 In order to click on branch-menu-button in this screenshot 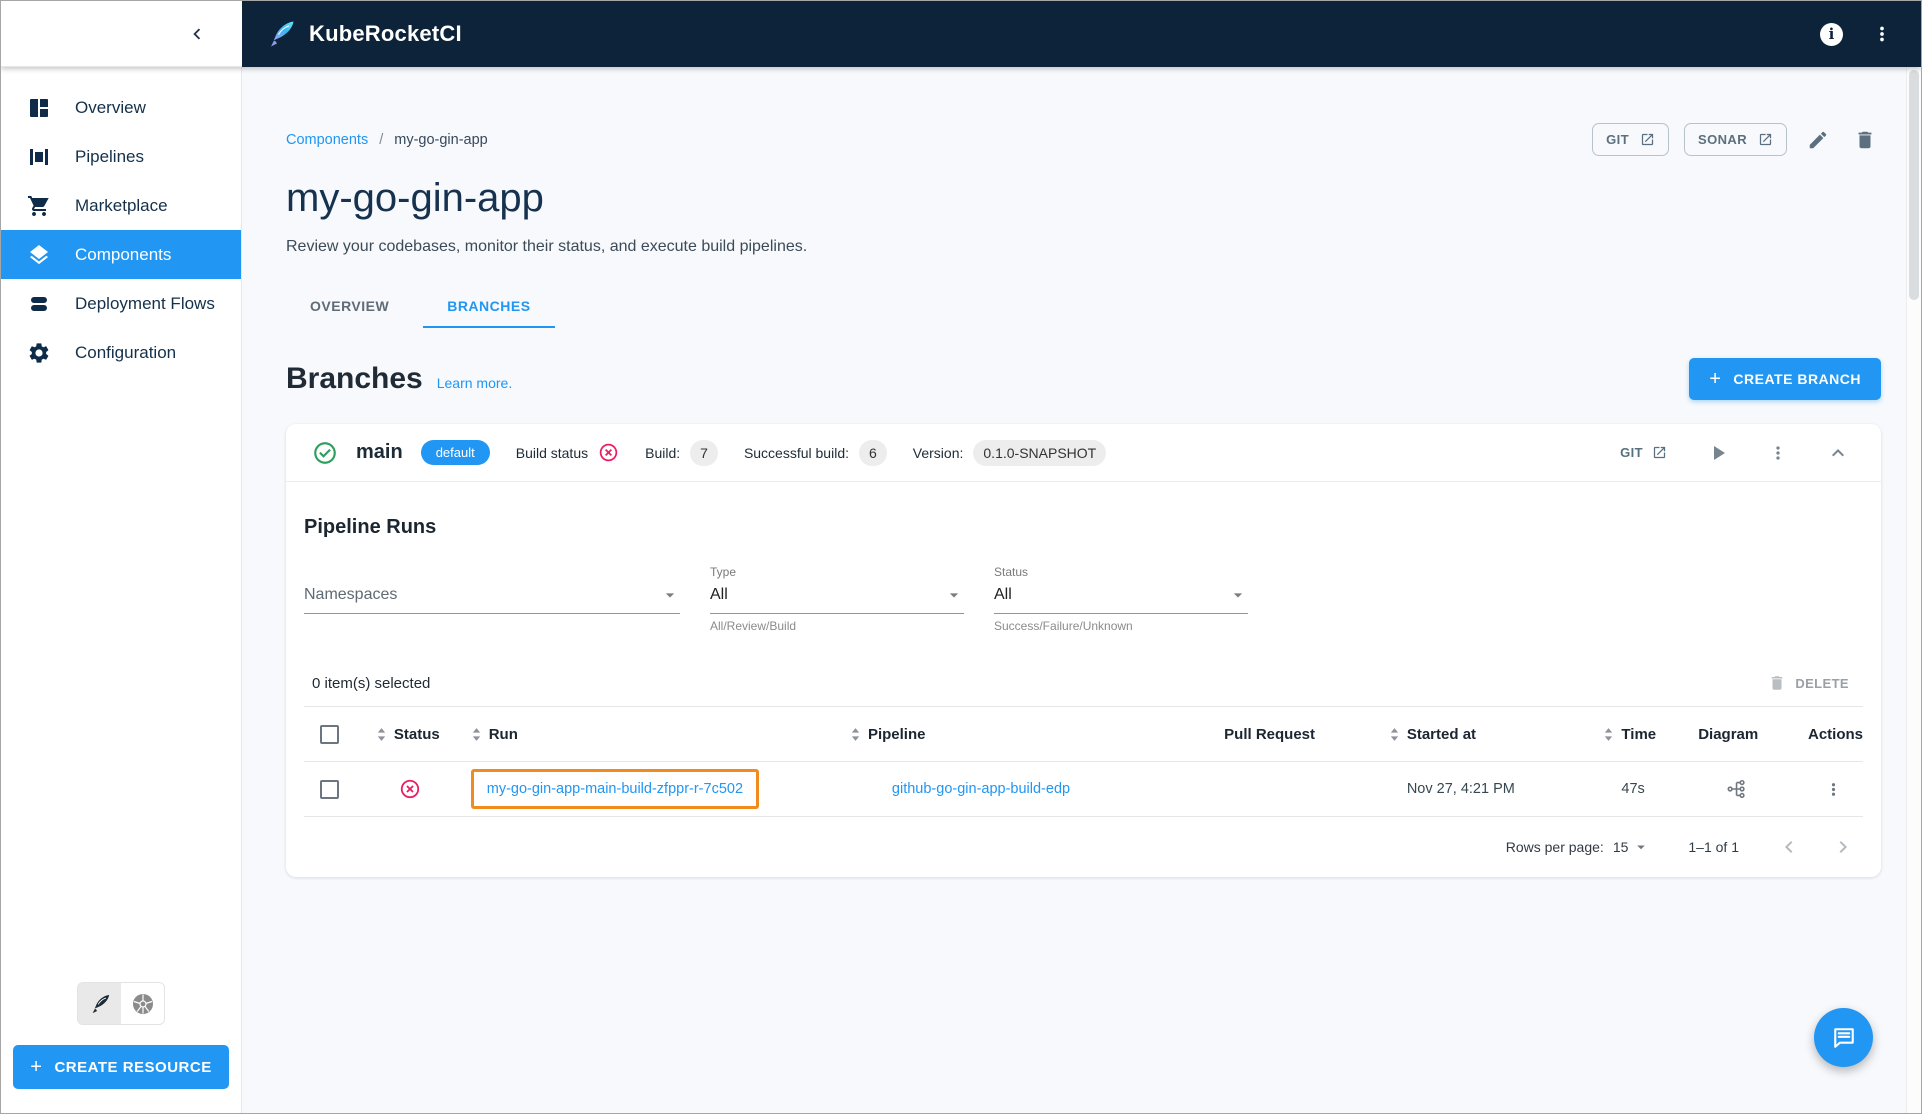, I will do `click(1778, 453)`.